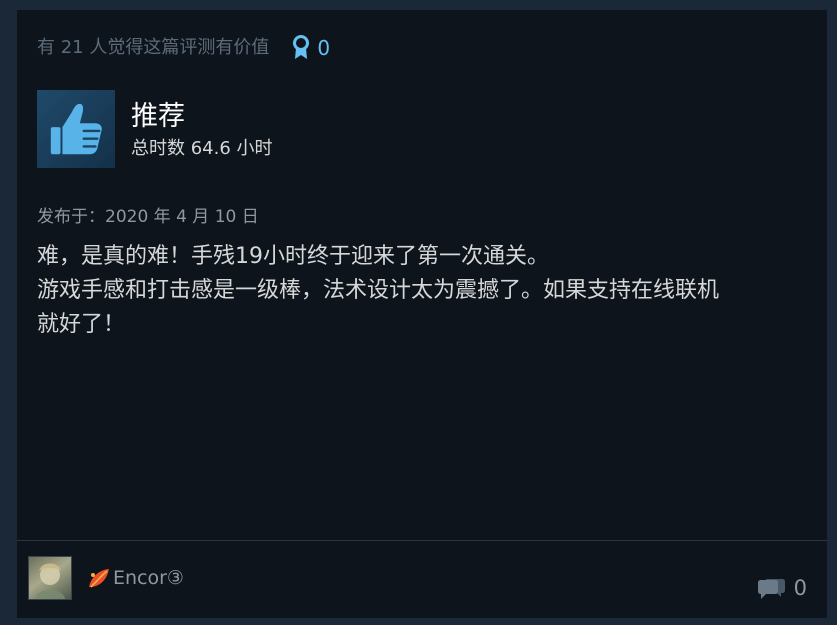  Describe the element at coordinates (800, 588) in the screenshot. I see `comment-count: 0` at that location.